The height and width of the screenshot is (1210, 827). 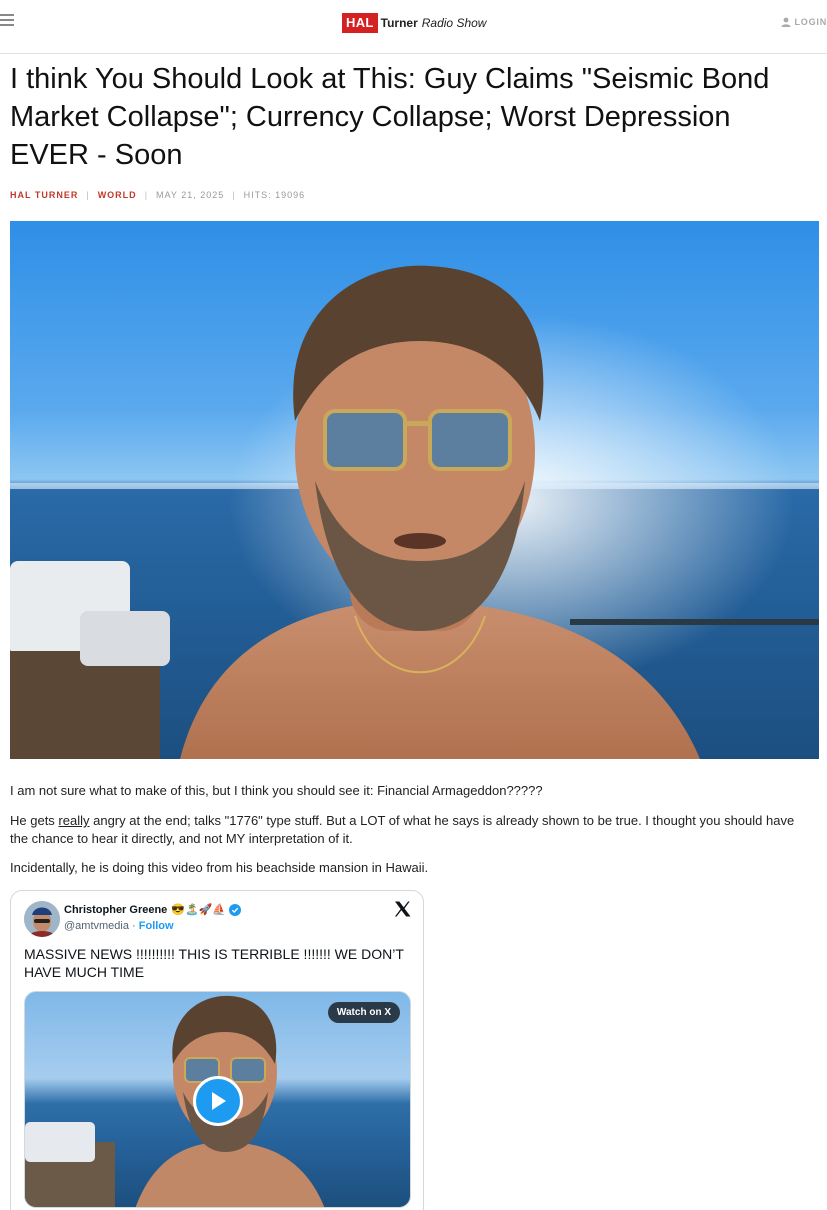 What do you see at coordinates (117, 195) in the screenshot?
I see `category-link: WORLD` at bounding box center [117, 195].